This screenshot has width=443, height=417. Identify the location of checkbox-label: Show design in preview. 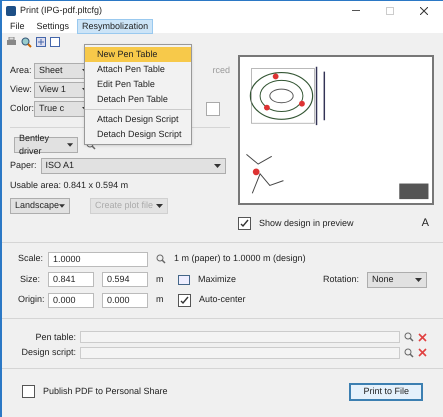
(306, 223).